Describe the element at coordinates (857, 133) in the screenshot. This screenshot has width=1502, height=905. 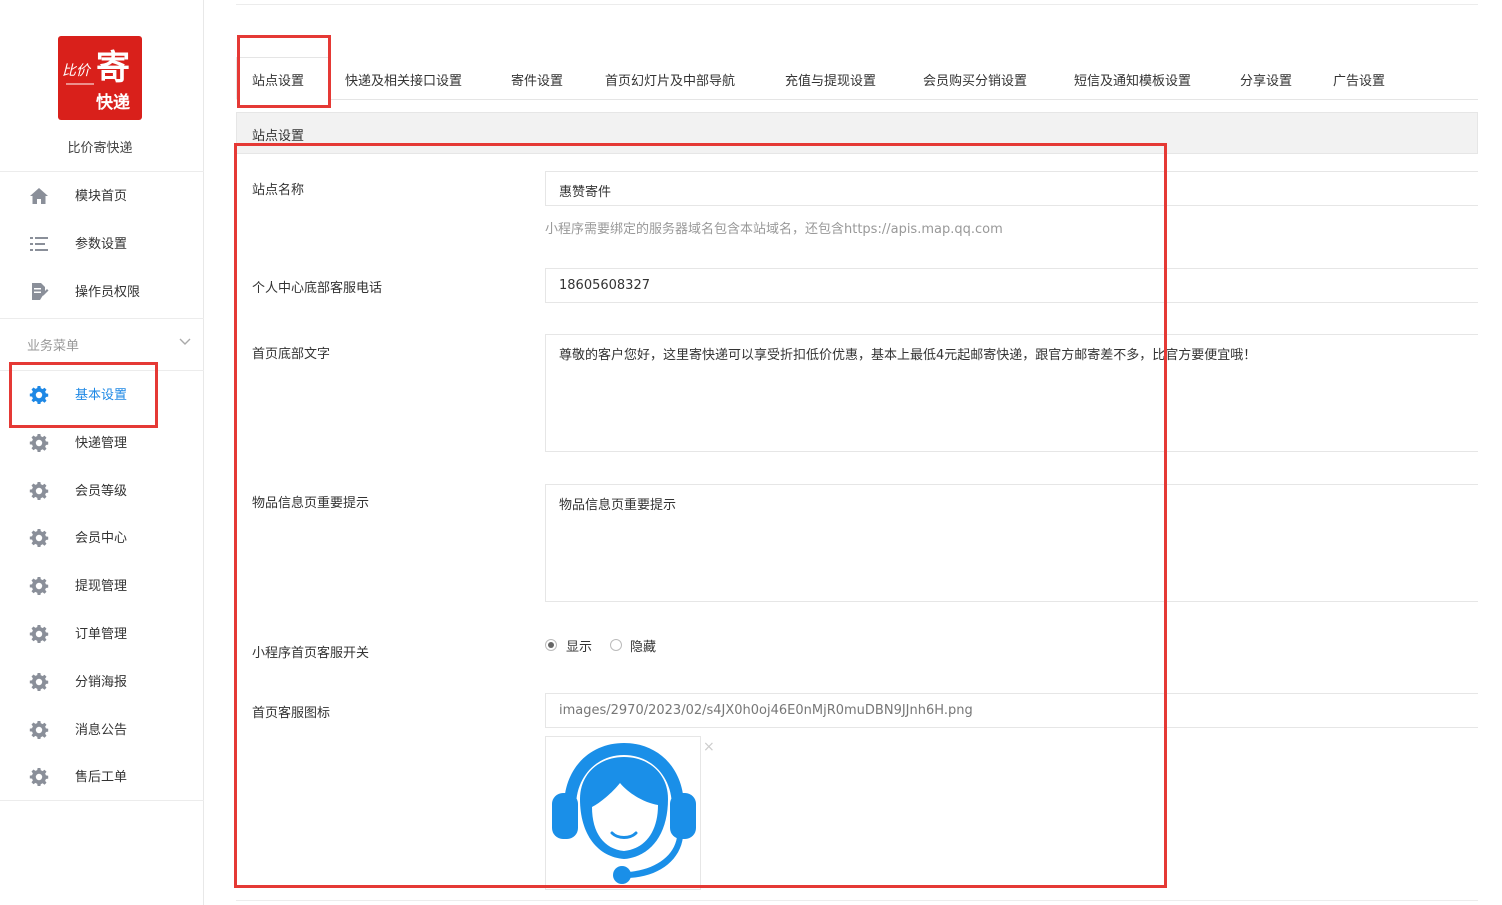
I see `panel-header: 站点设置` at that location.